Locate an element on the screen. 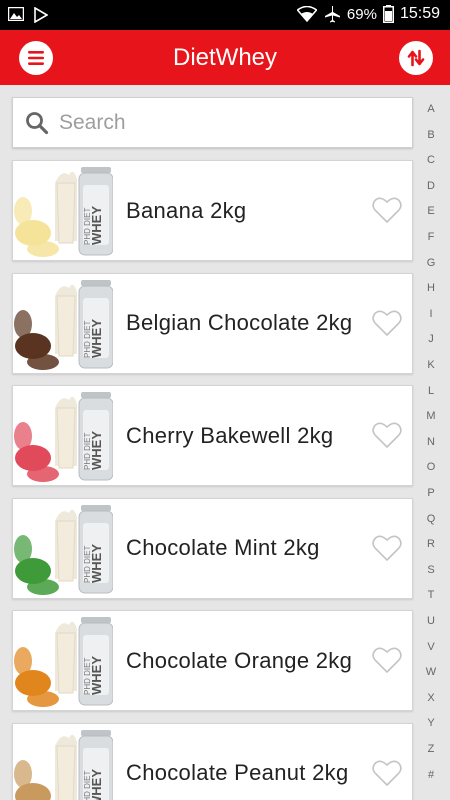 This screenshot has width=450, height=800. alphabet-index-letter: H is located at coordinates (431, 288).